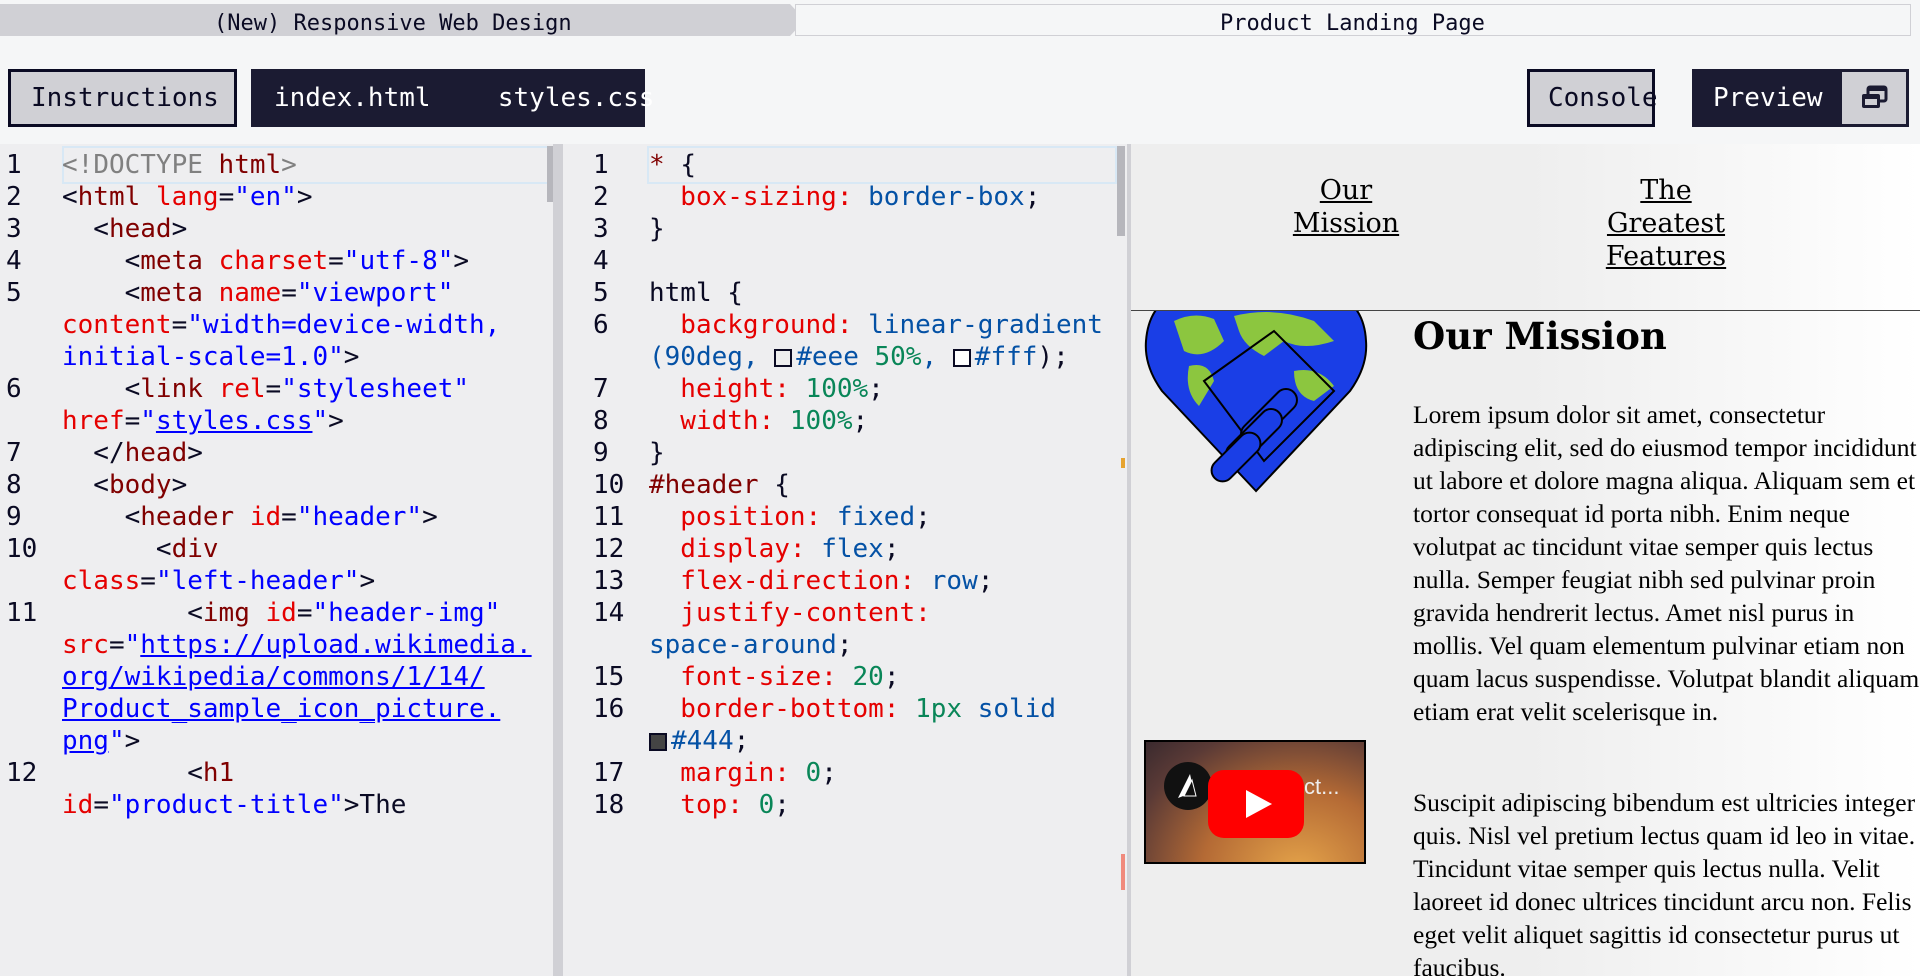 The width and height of the screenshot is (1920, 976). What do you see at coordinates (1346, 223) in the screenshot?
I see `nav-link-line: Mission` at bounding box center [1346, 223].